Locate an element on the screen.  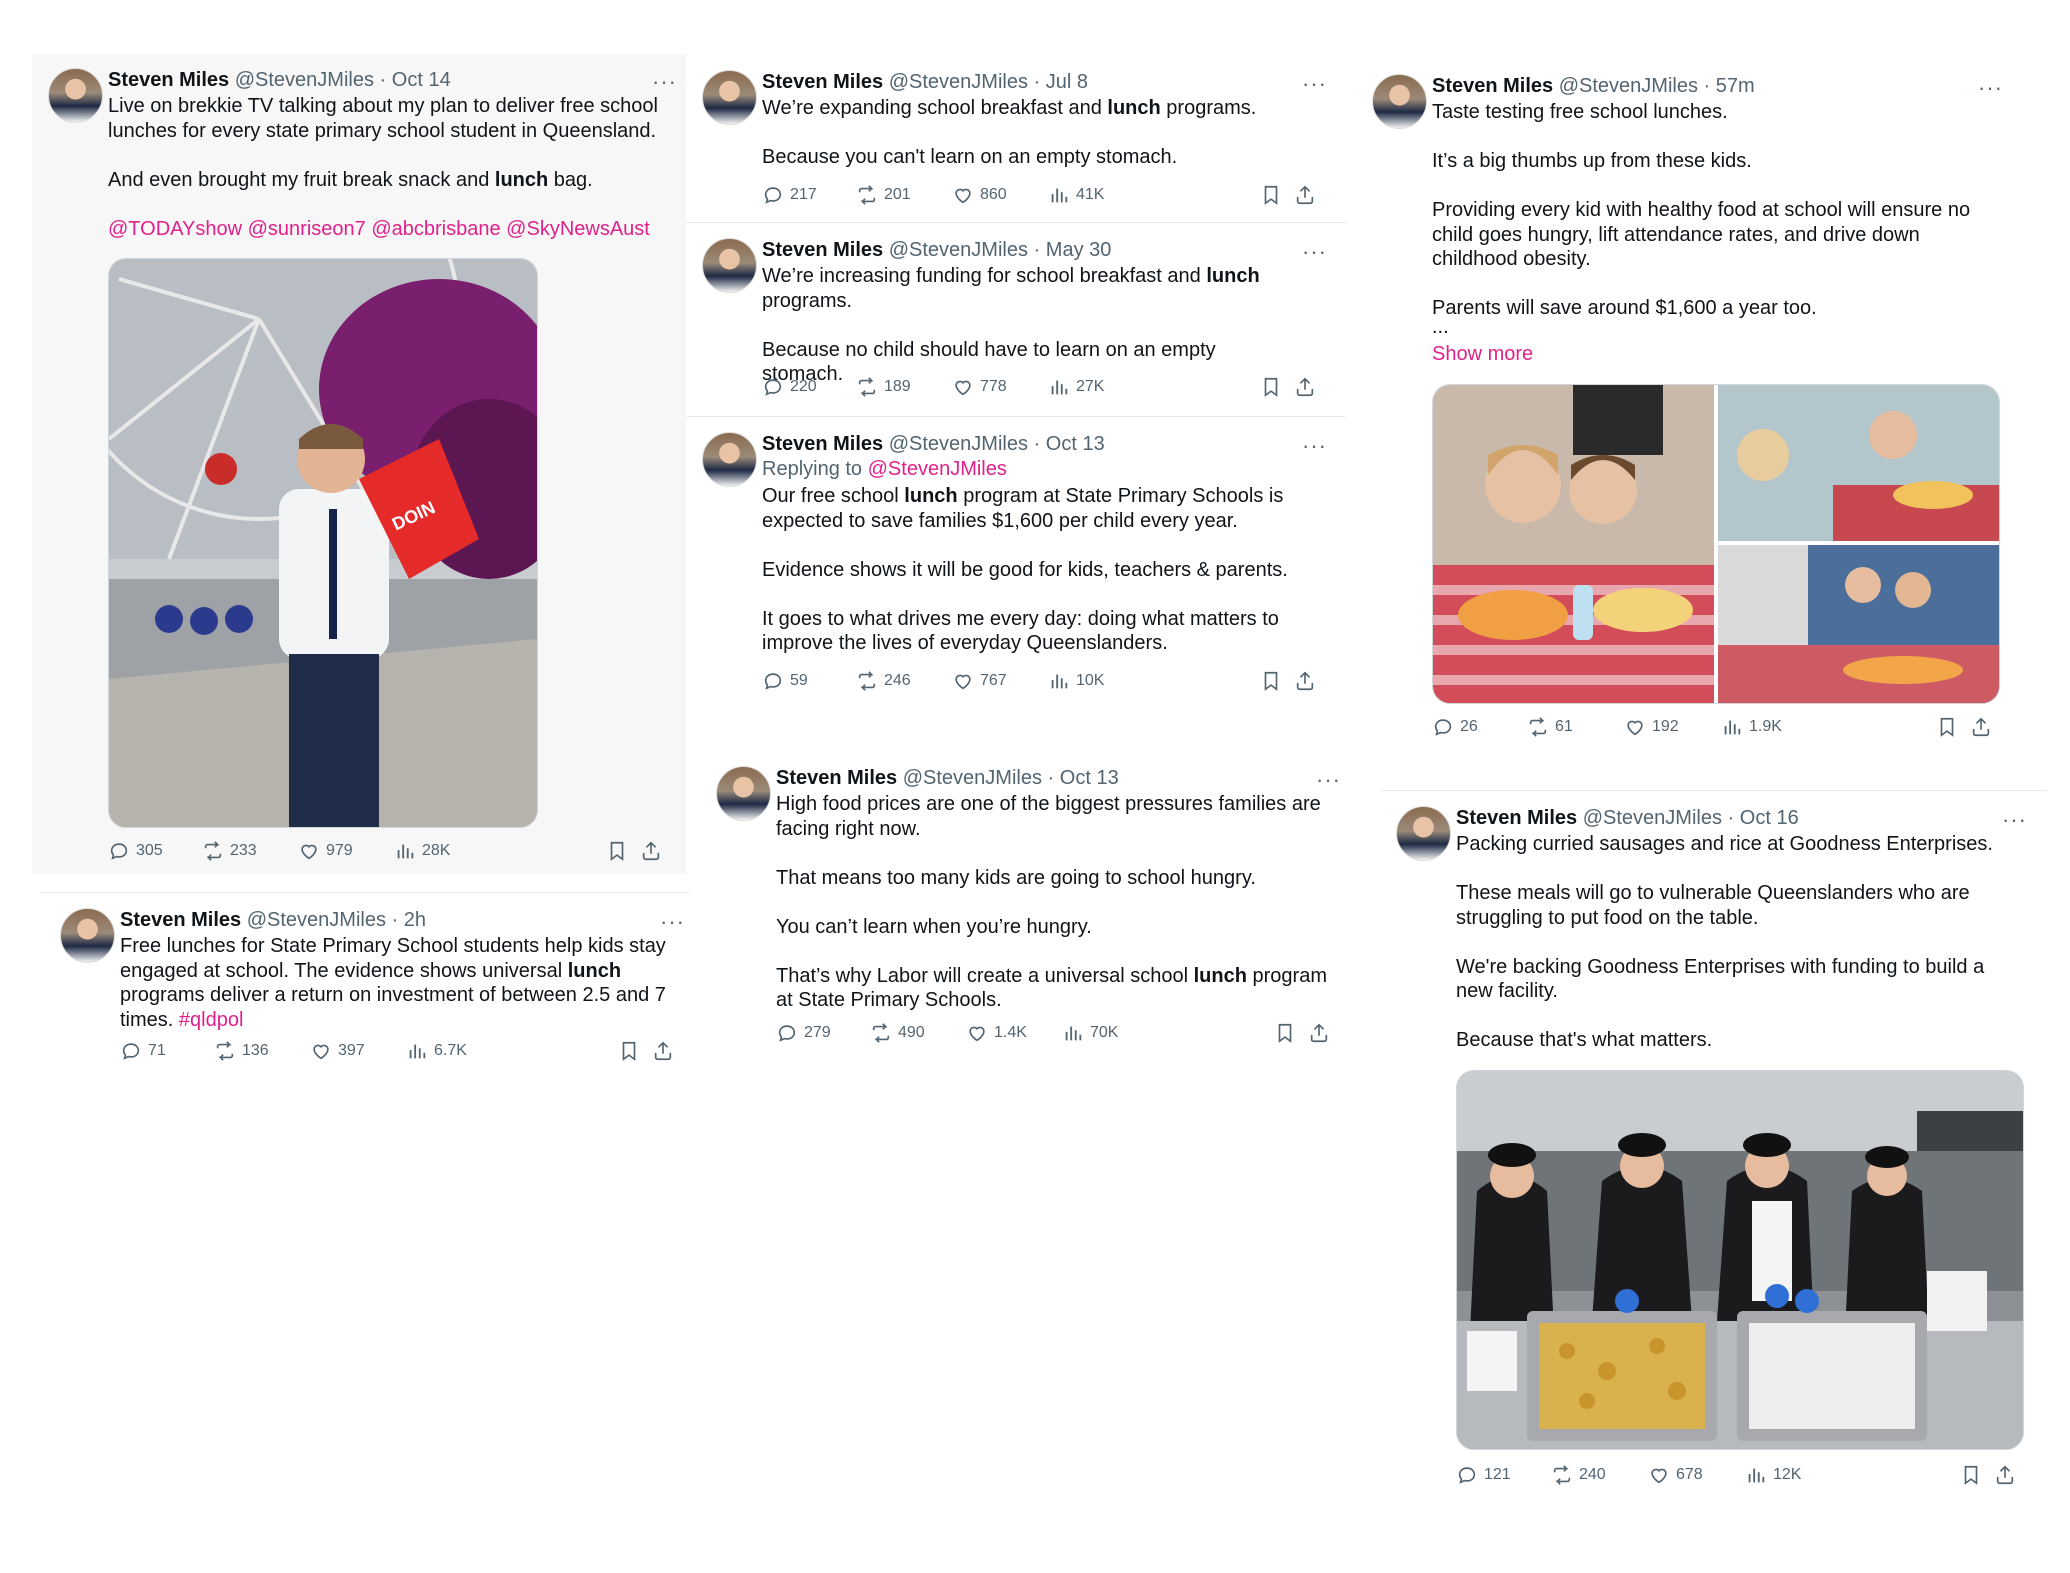
views-button: 41K is located at coordinates (1076, 195).